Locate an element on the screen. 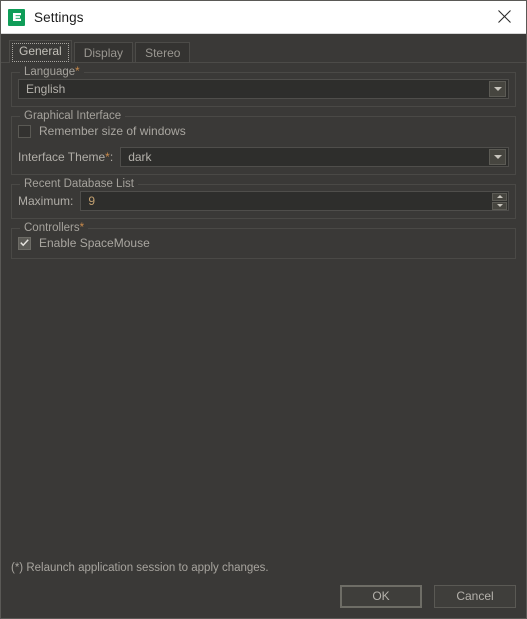  tab-display-label: Display is located at coordinates (103, 53).